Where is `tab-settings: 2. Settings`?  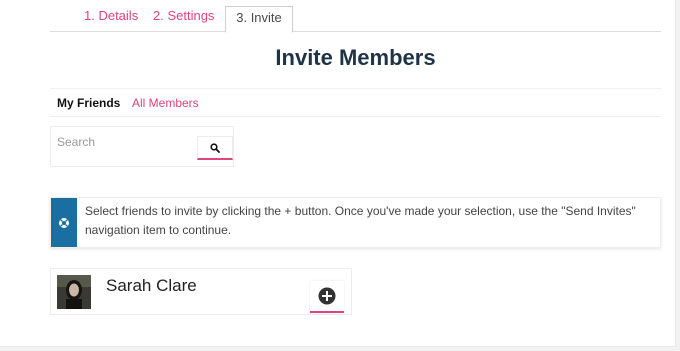
tab-settings: 2. Settings is located at coordinates (183, 15).